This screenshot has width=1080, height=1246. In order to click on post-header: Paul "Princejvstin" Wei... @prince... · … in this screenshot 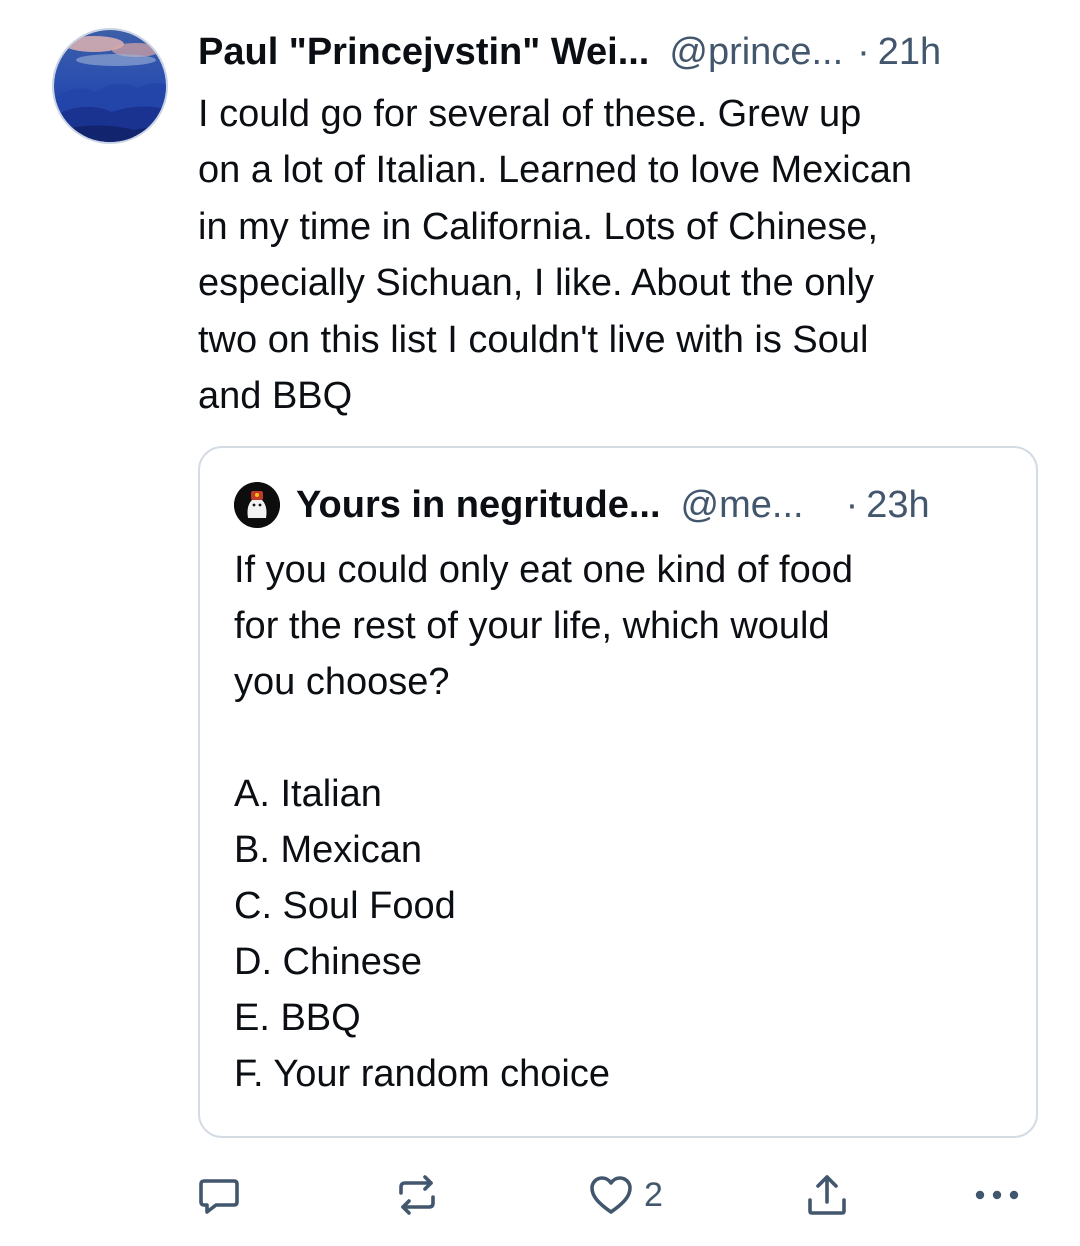, I will do `click(617, 52)`.